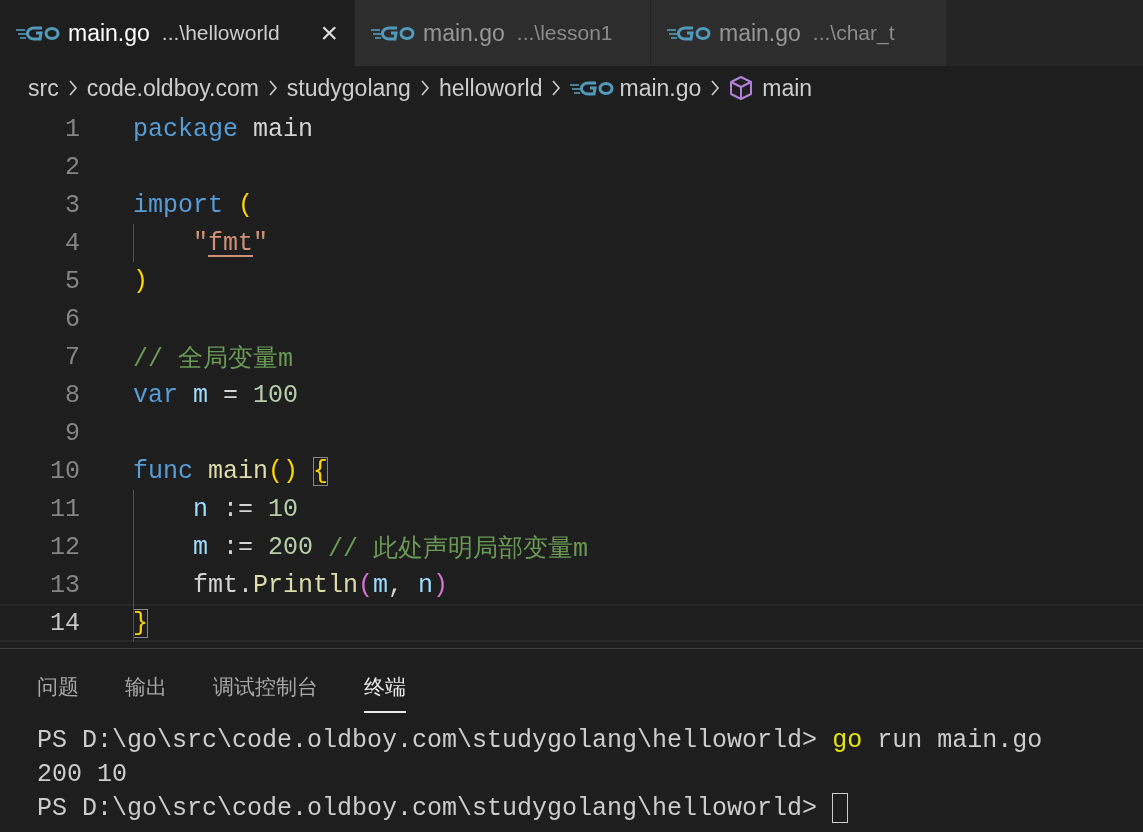 Image resolution: width=1143 pixels, height=832 pixels. What do you see at coordinates (72, 357) in the screenshot?
I see `line-number: 7` at bounding box center [72, 357].